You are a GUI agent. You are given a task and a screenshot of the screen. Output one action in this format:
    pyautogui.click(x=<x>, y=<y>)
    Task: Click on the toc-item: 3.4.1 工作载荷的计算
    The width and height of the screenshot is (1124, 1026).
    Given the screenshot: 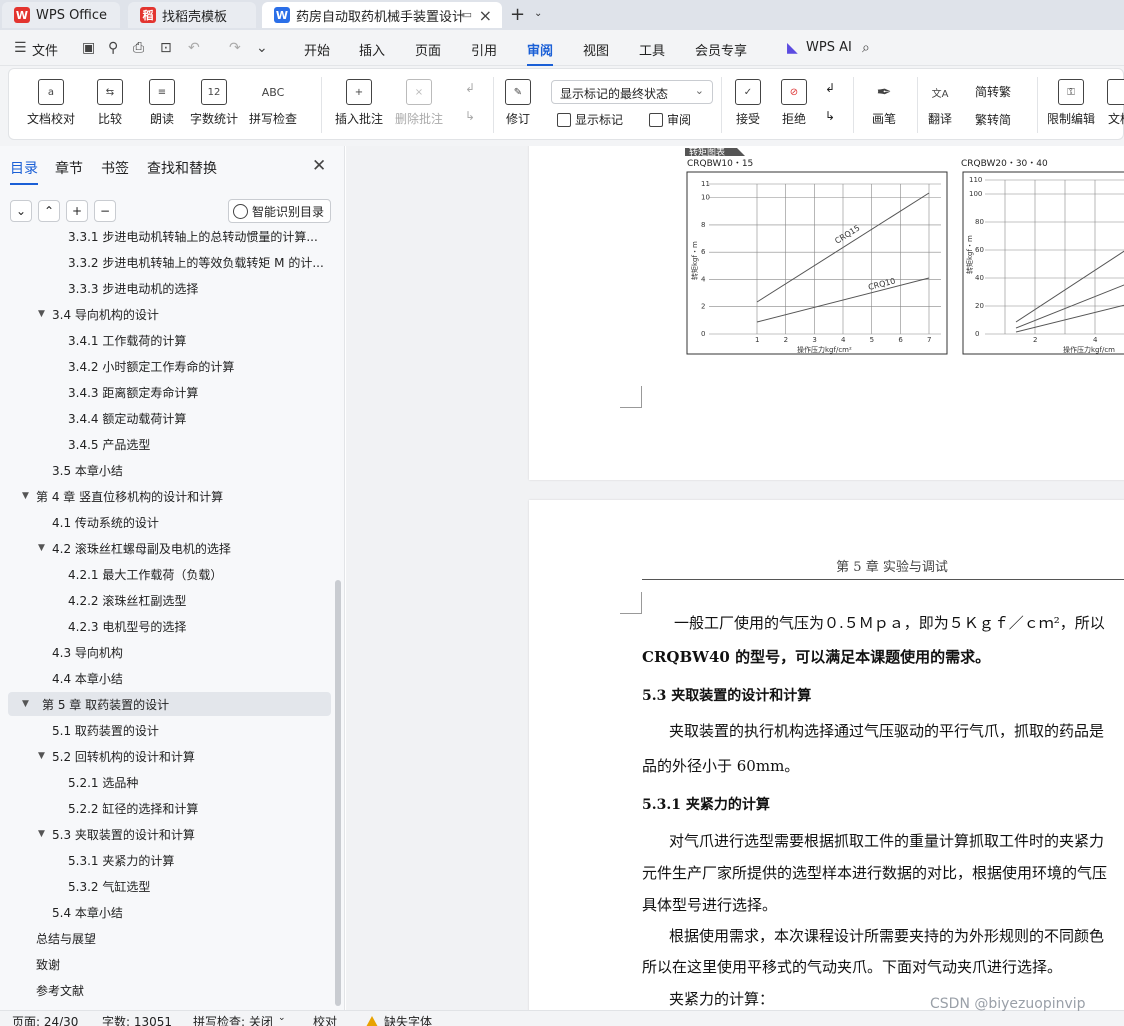 What is the action you would take?
    pyautogui.click(x=166, y=340)
    